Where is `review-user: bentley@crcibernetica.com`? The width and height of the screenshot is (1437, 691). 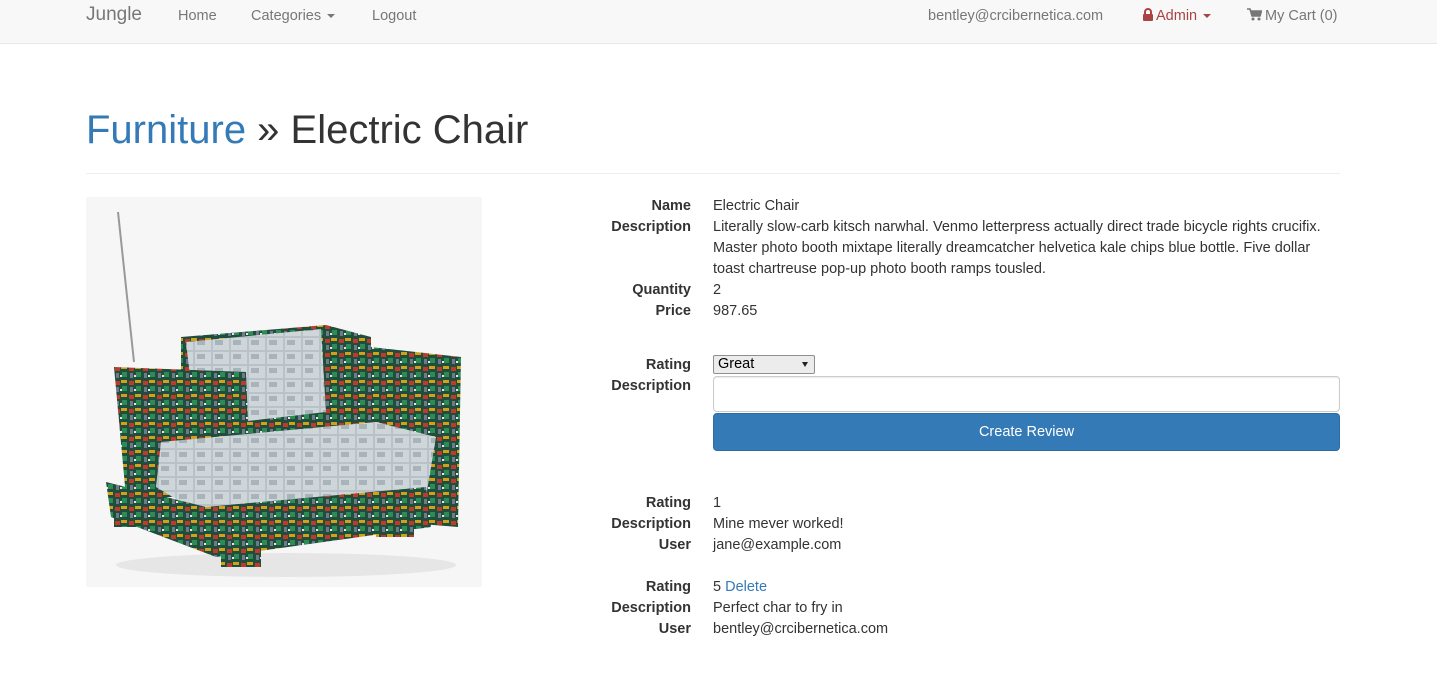 review-user: bentley@crcibernetica.com is located at coordinates (801, 629).